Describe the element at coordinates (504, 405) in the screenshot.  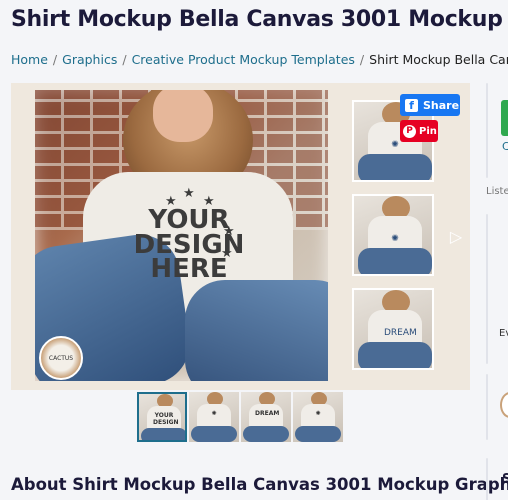
I see `avatar` at that location.